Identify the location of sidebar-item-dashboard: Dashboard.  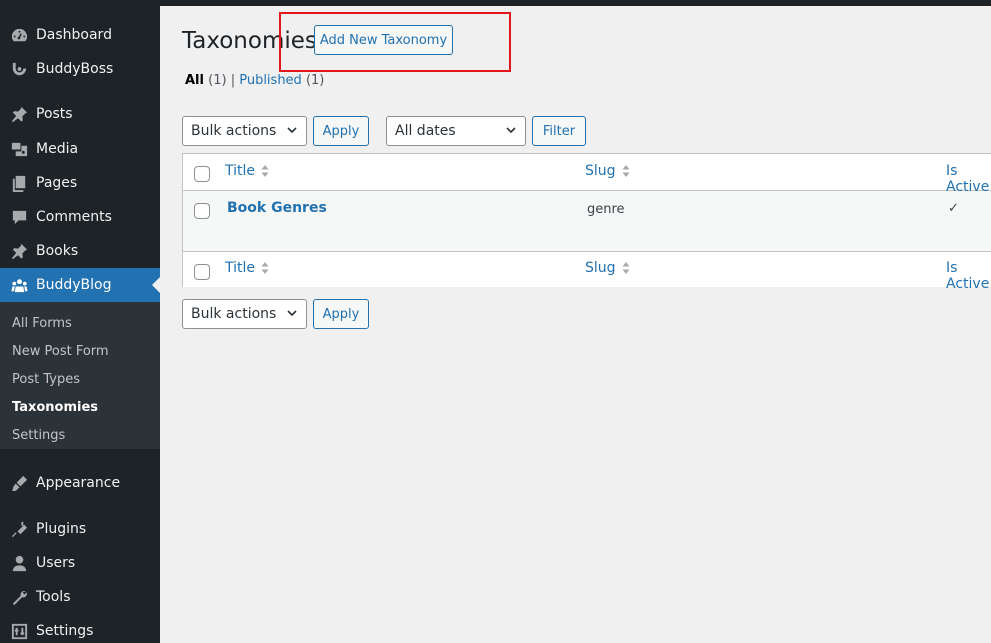
(80, 35).